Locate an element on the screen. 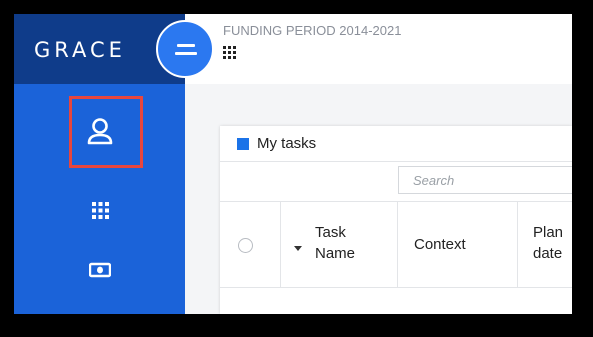  tasks-square-icon is located at coordinates (243, 144).